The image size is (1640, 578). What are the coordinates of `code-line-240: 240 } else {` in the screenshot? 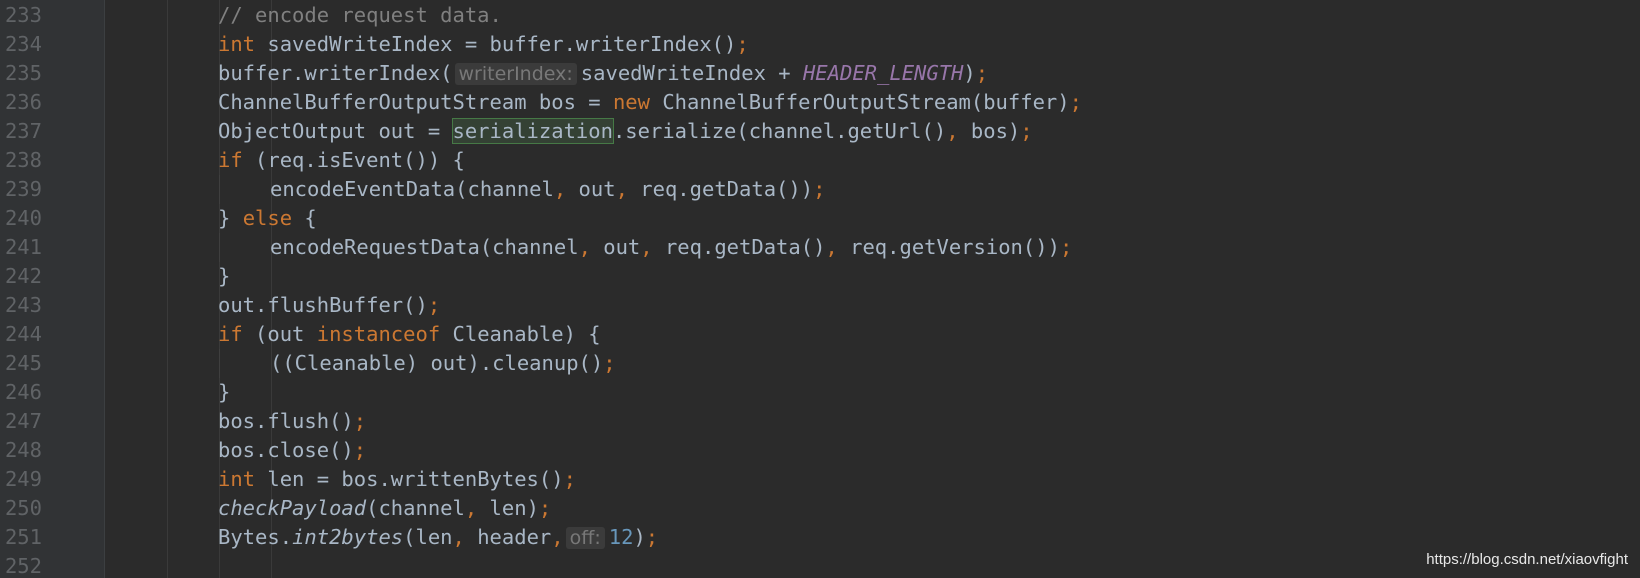 It's located at (820, 218).